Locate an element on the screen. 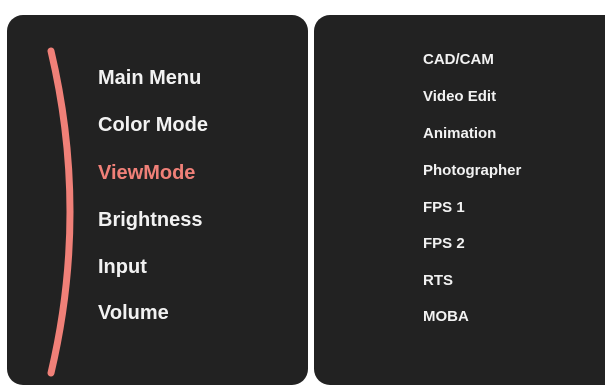 This screenshot has height=385, width=605. submenu-item-animation: Animation is located at coordinates (459, 133).